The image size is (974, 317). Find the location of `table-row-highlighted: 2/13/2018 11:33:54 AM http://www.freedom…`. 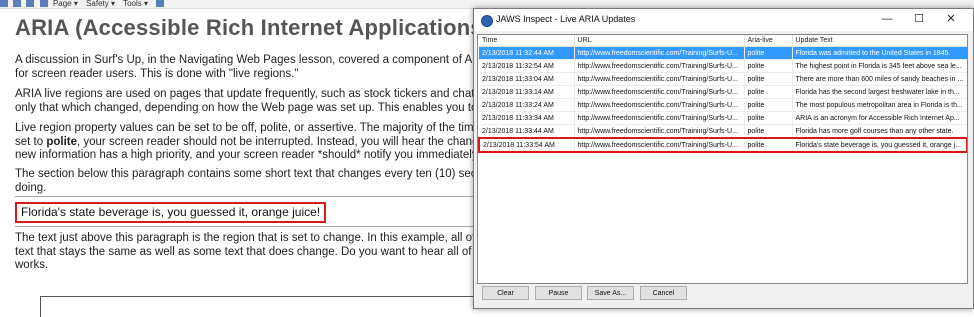

table-row-highlighted: 2/13/2018 11:33:54 AM http://www.freedom… is located at coordinates (722, 145).